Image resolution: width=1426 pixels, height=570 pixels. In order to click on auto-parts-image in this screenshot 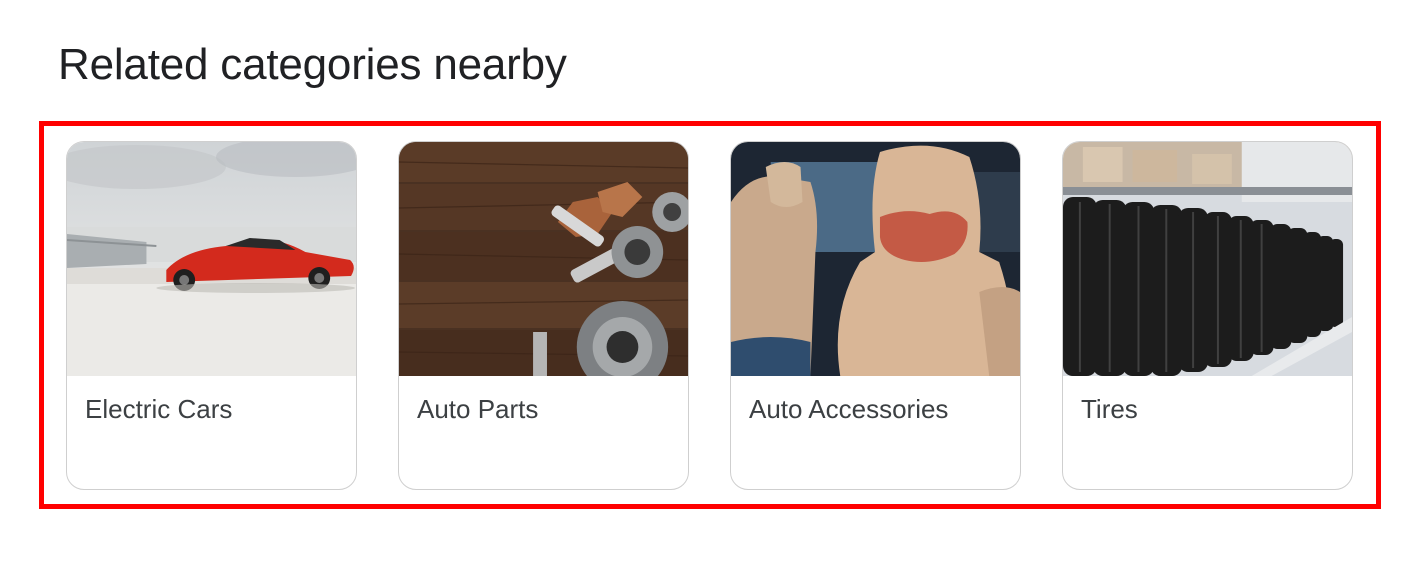, I will do `click(543, 259)`.